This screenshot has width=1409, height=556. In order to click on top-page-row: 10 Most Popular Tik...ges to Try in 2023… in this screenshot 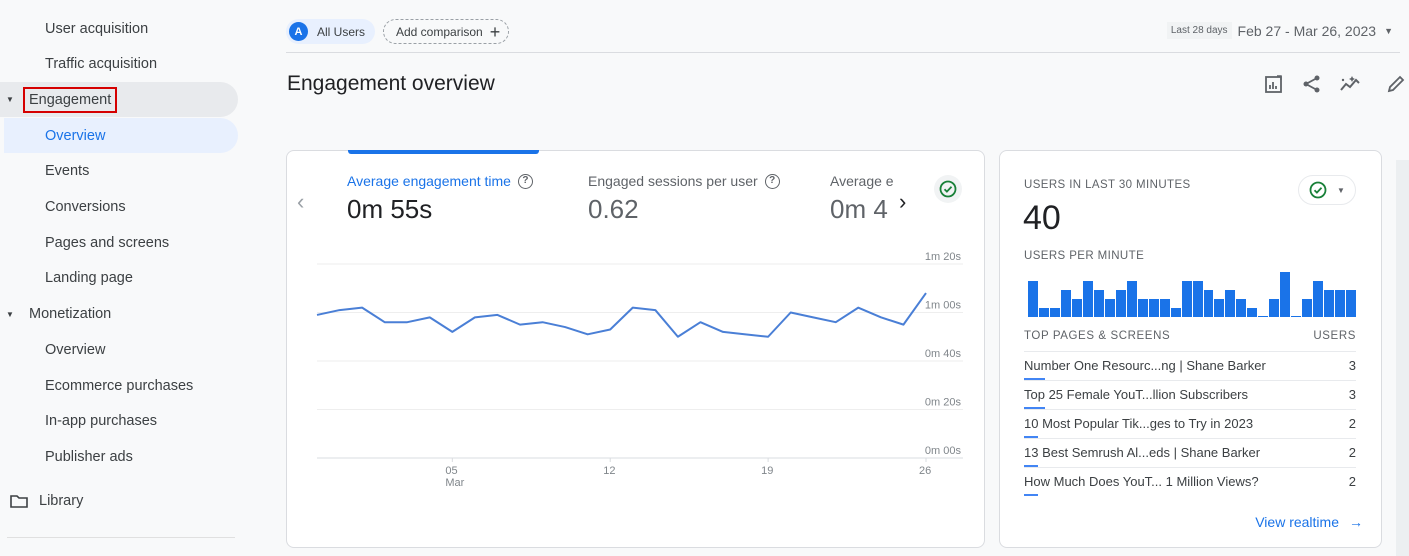, I will do `click(1190, 423)`.